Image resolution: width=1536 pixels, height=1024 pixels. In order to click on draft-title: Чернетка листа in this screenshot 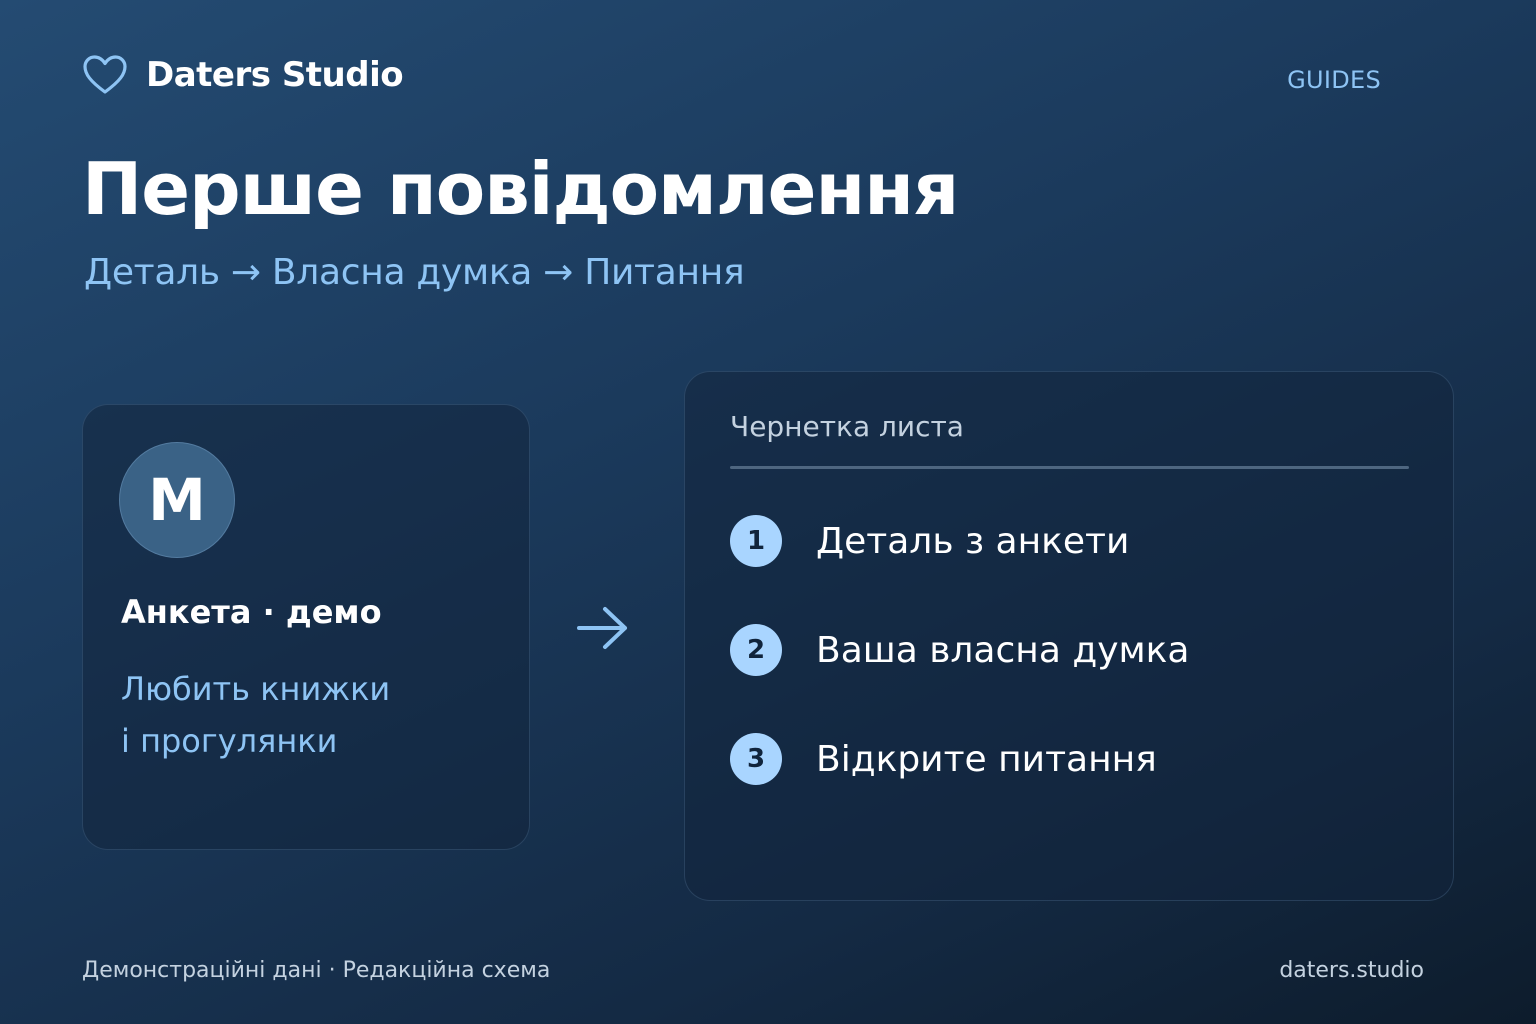, I will do `click(847, 426)`.